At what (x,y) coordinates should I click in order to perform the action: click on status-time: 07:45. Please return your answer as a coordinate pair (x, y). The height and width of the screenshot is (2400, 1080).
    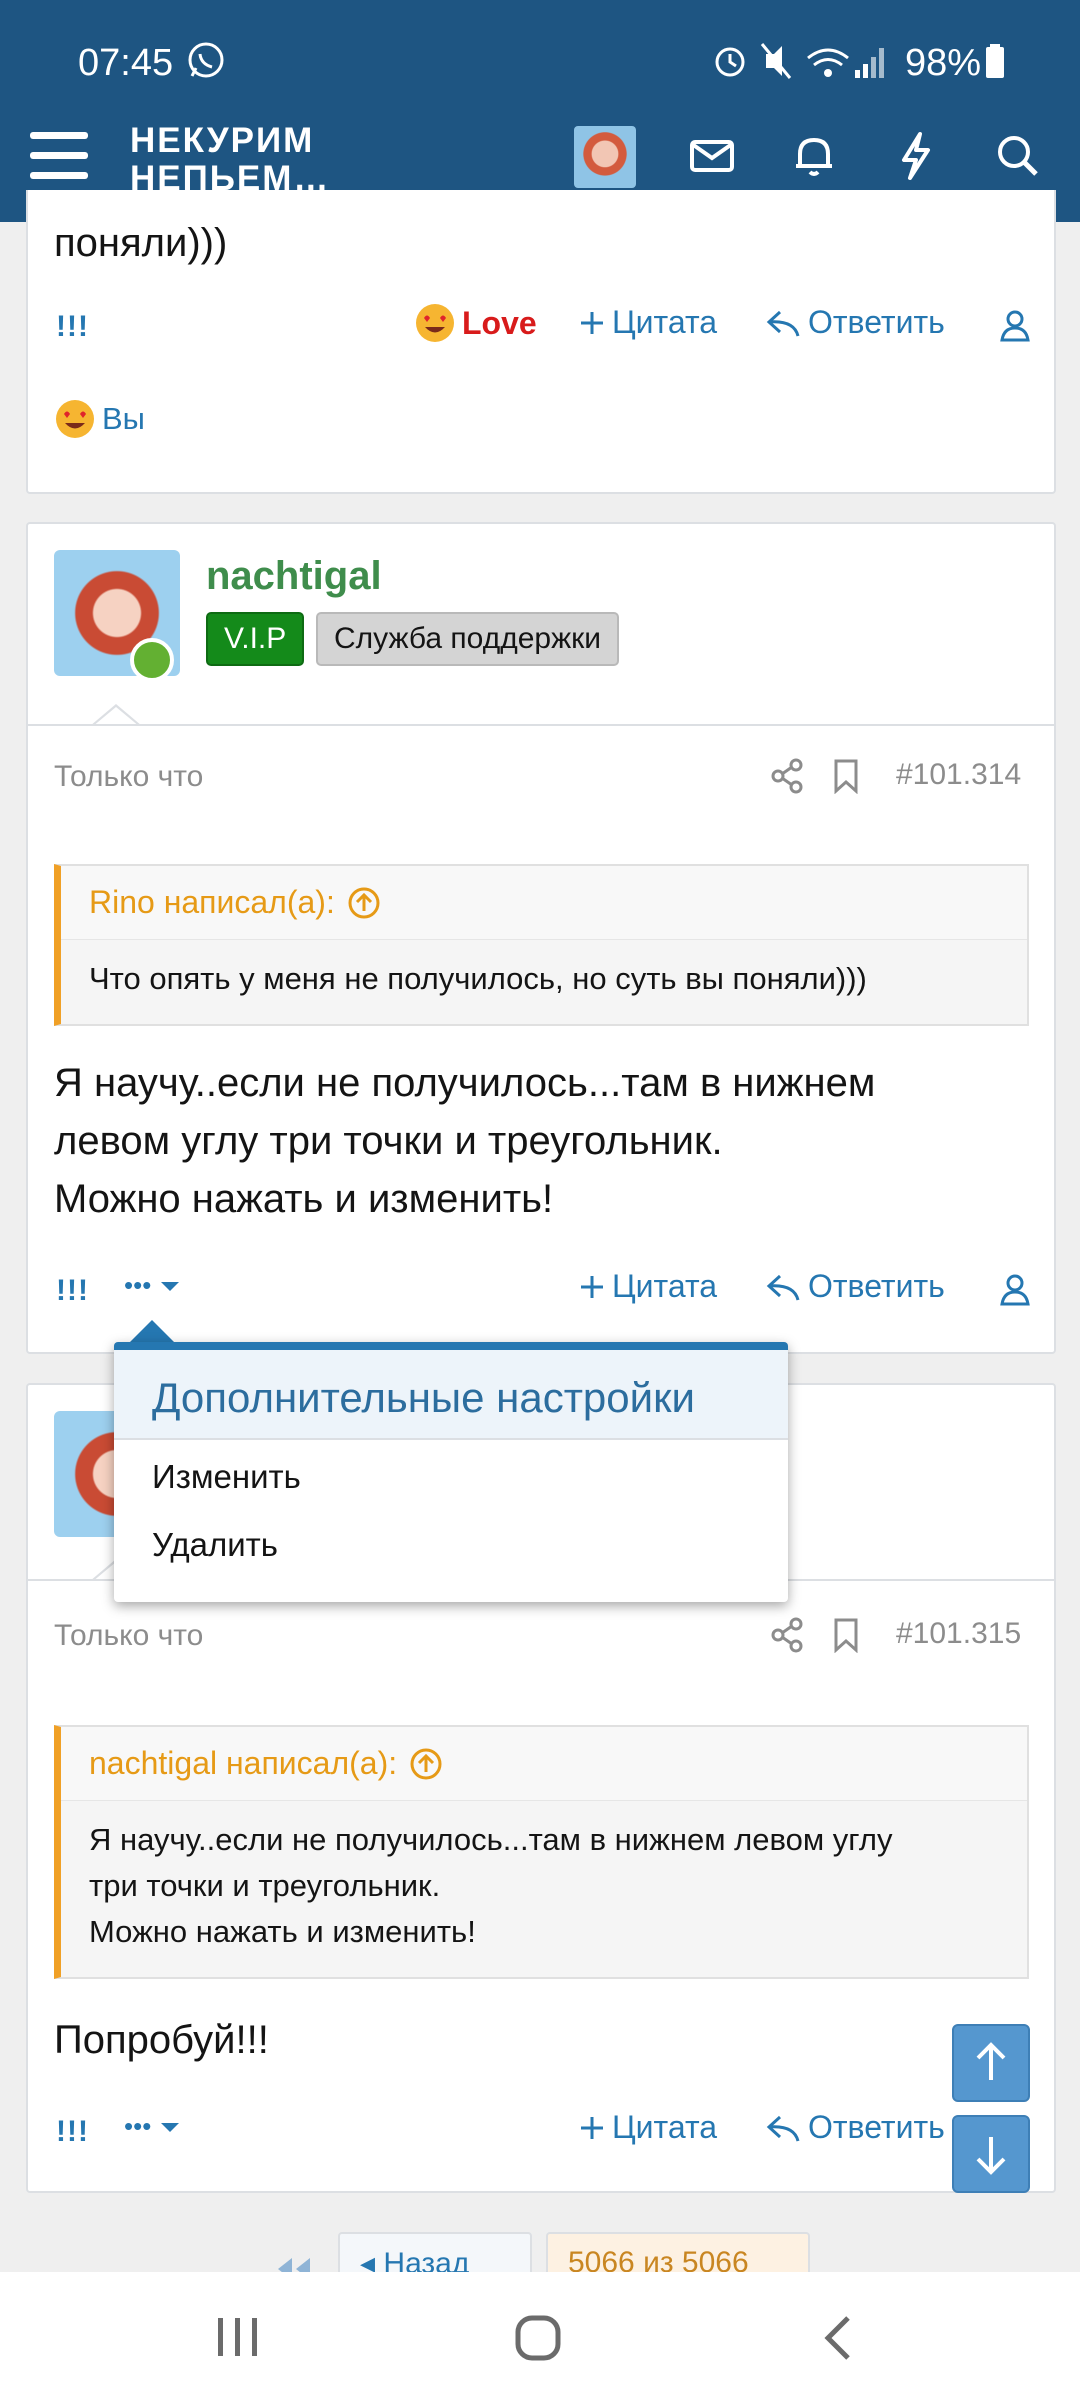
    Looking at the image, I should click on (126, 63).